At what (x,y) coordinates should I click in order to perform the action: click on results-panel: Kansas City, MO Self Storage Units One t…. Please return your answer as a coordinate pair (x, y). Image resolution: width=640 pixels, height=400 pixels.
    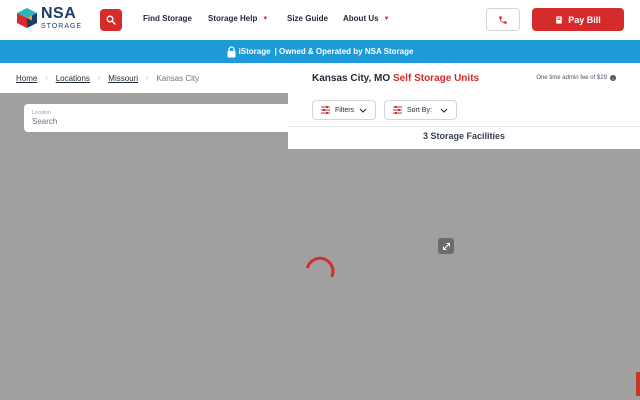
    Looking at the image, I should click on (464, 106).